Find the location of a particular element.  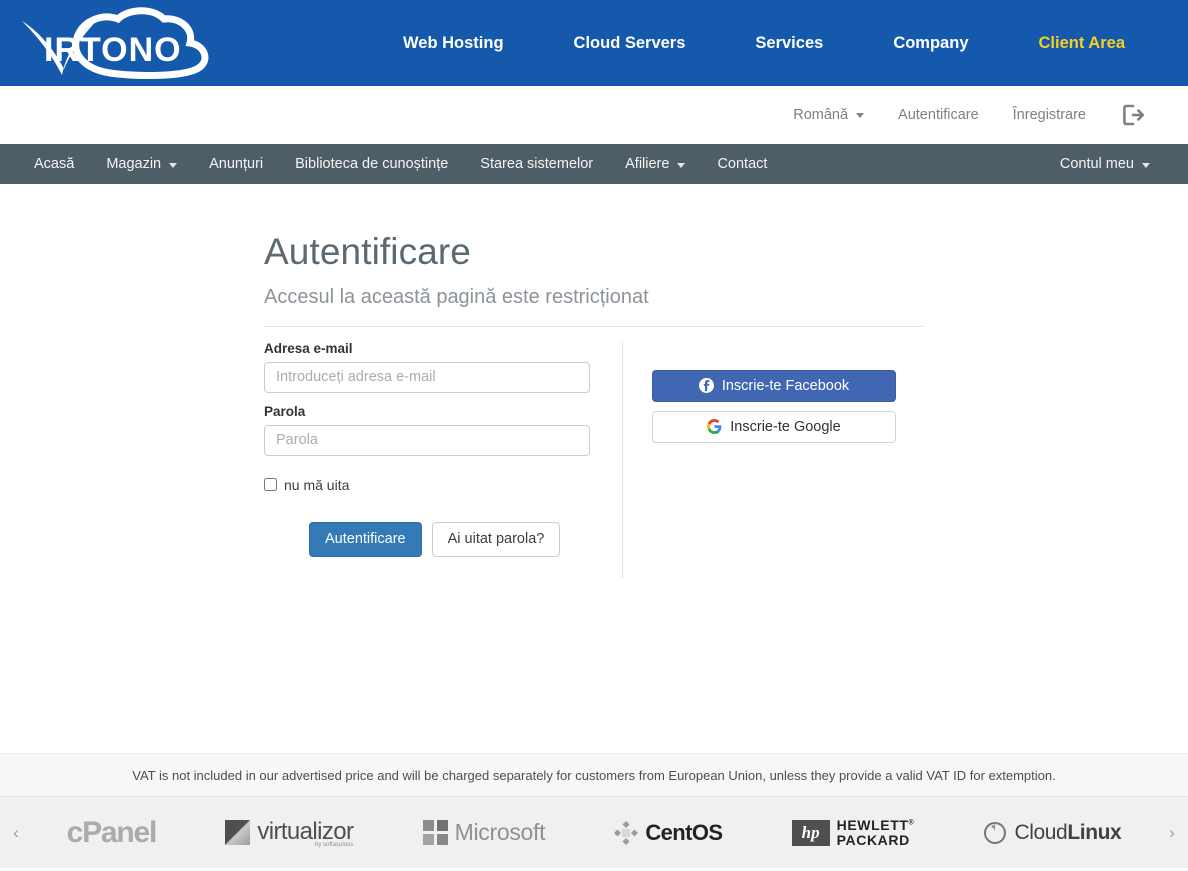

client-nav-contact-label: Contact is located at coordinates (742, 164).